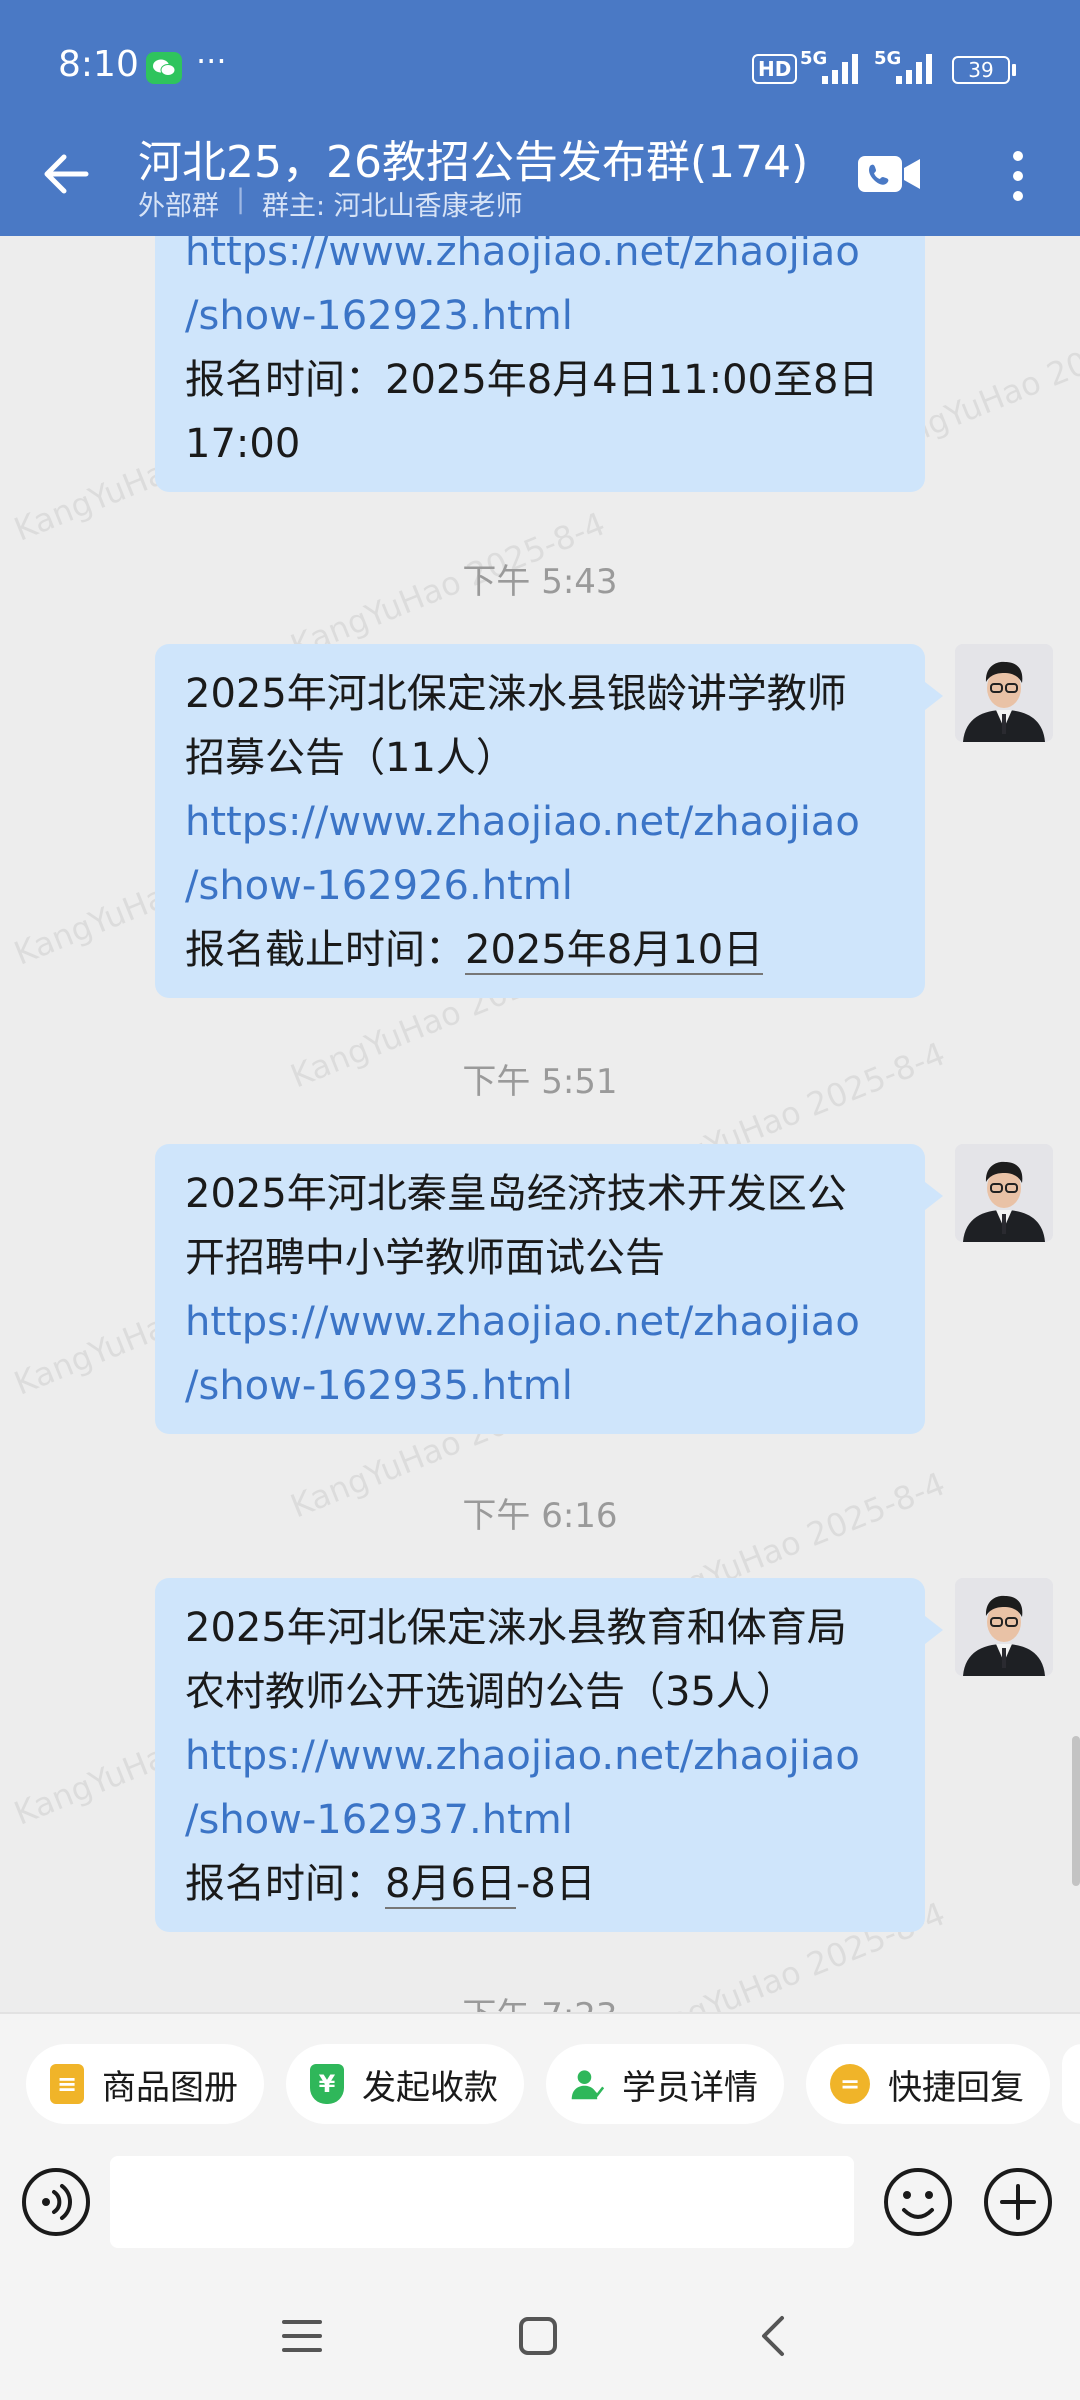 The width and height of the screenshot is (1080, 2400). What do you see at coordinates (540, 1820) in the screenshot?
I see `message-link: /show-162937.html` at bounding box center [540, 1820].